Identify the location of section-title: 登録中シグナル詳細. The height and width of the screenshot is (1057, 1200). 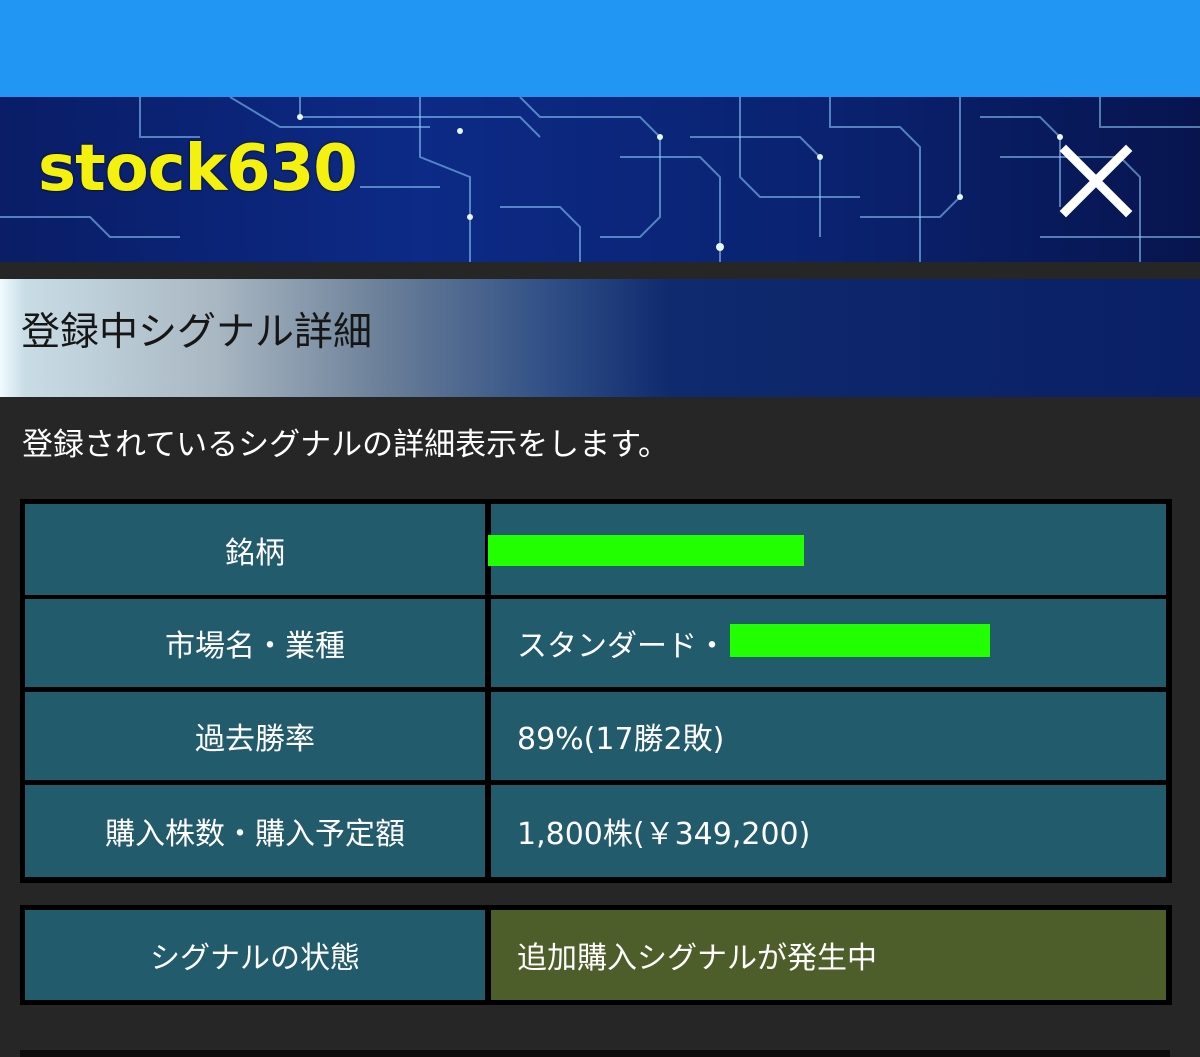
(197, 332).